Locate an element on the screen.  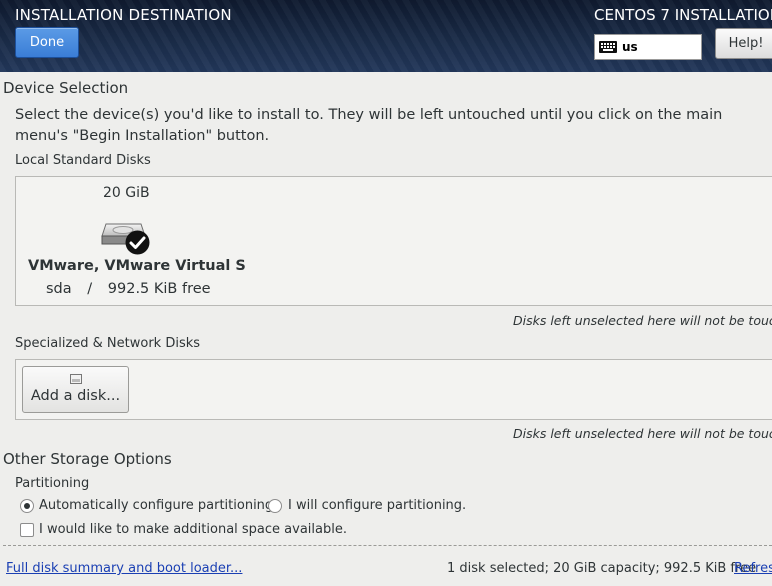
disk-add-icon is located at coordinates (76, 379).